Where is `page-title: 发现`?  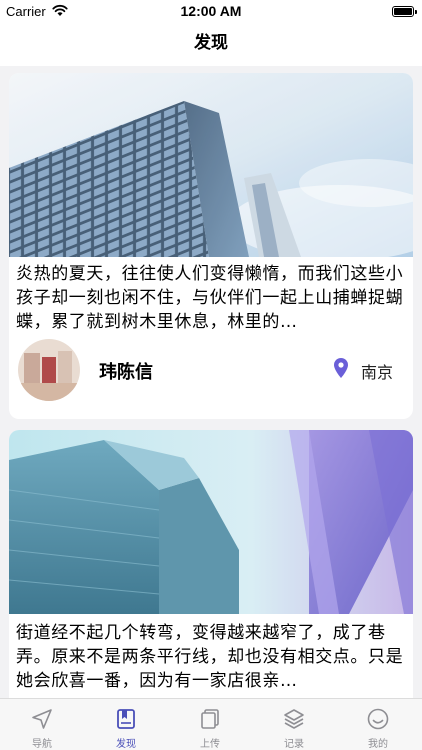
page-title: 发现 is located at coordinates (211, 43).